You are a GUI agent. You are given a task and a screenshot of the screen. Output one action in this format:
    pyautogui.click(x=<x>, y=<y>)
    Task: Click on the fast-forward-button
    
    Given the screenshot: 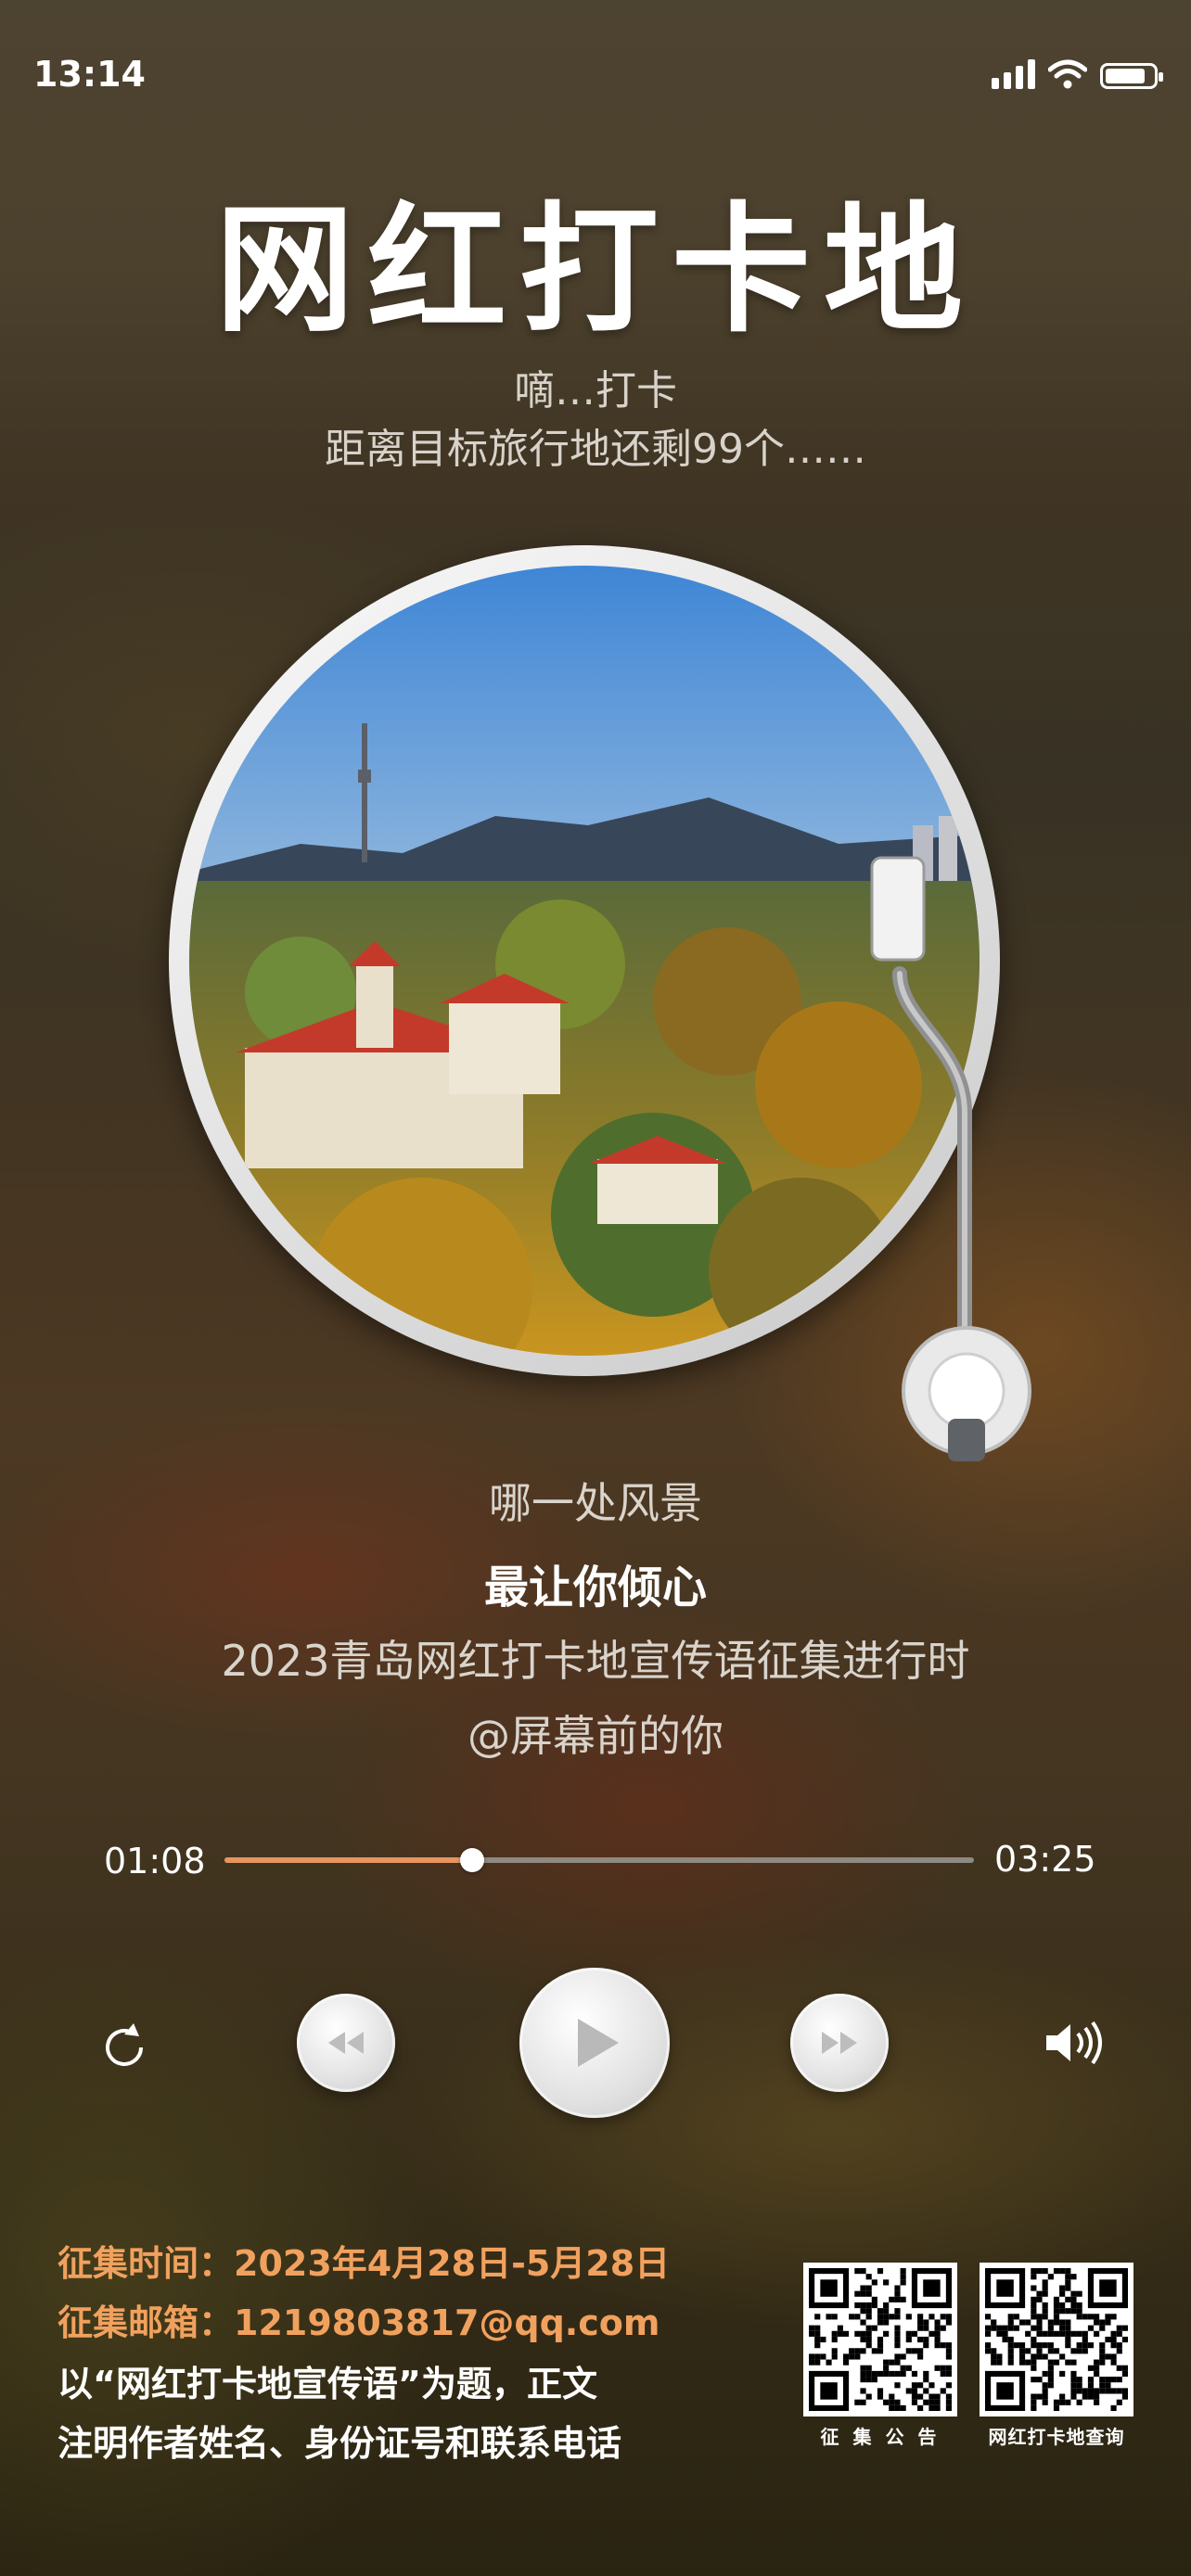 What is the action you would take?
    pyautogui.click(x=840, y=2043)
    